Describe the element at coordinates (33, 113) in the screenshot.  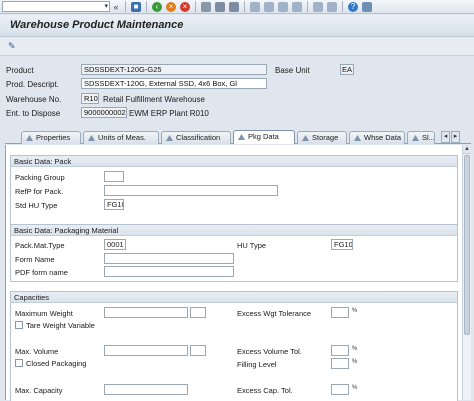
I see `ent-dispose-label: Ent. to Dispose` at that location.